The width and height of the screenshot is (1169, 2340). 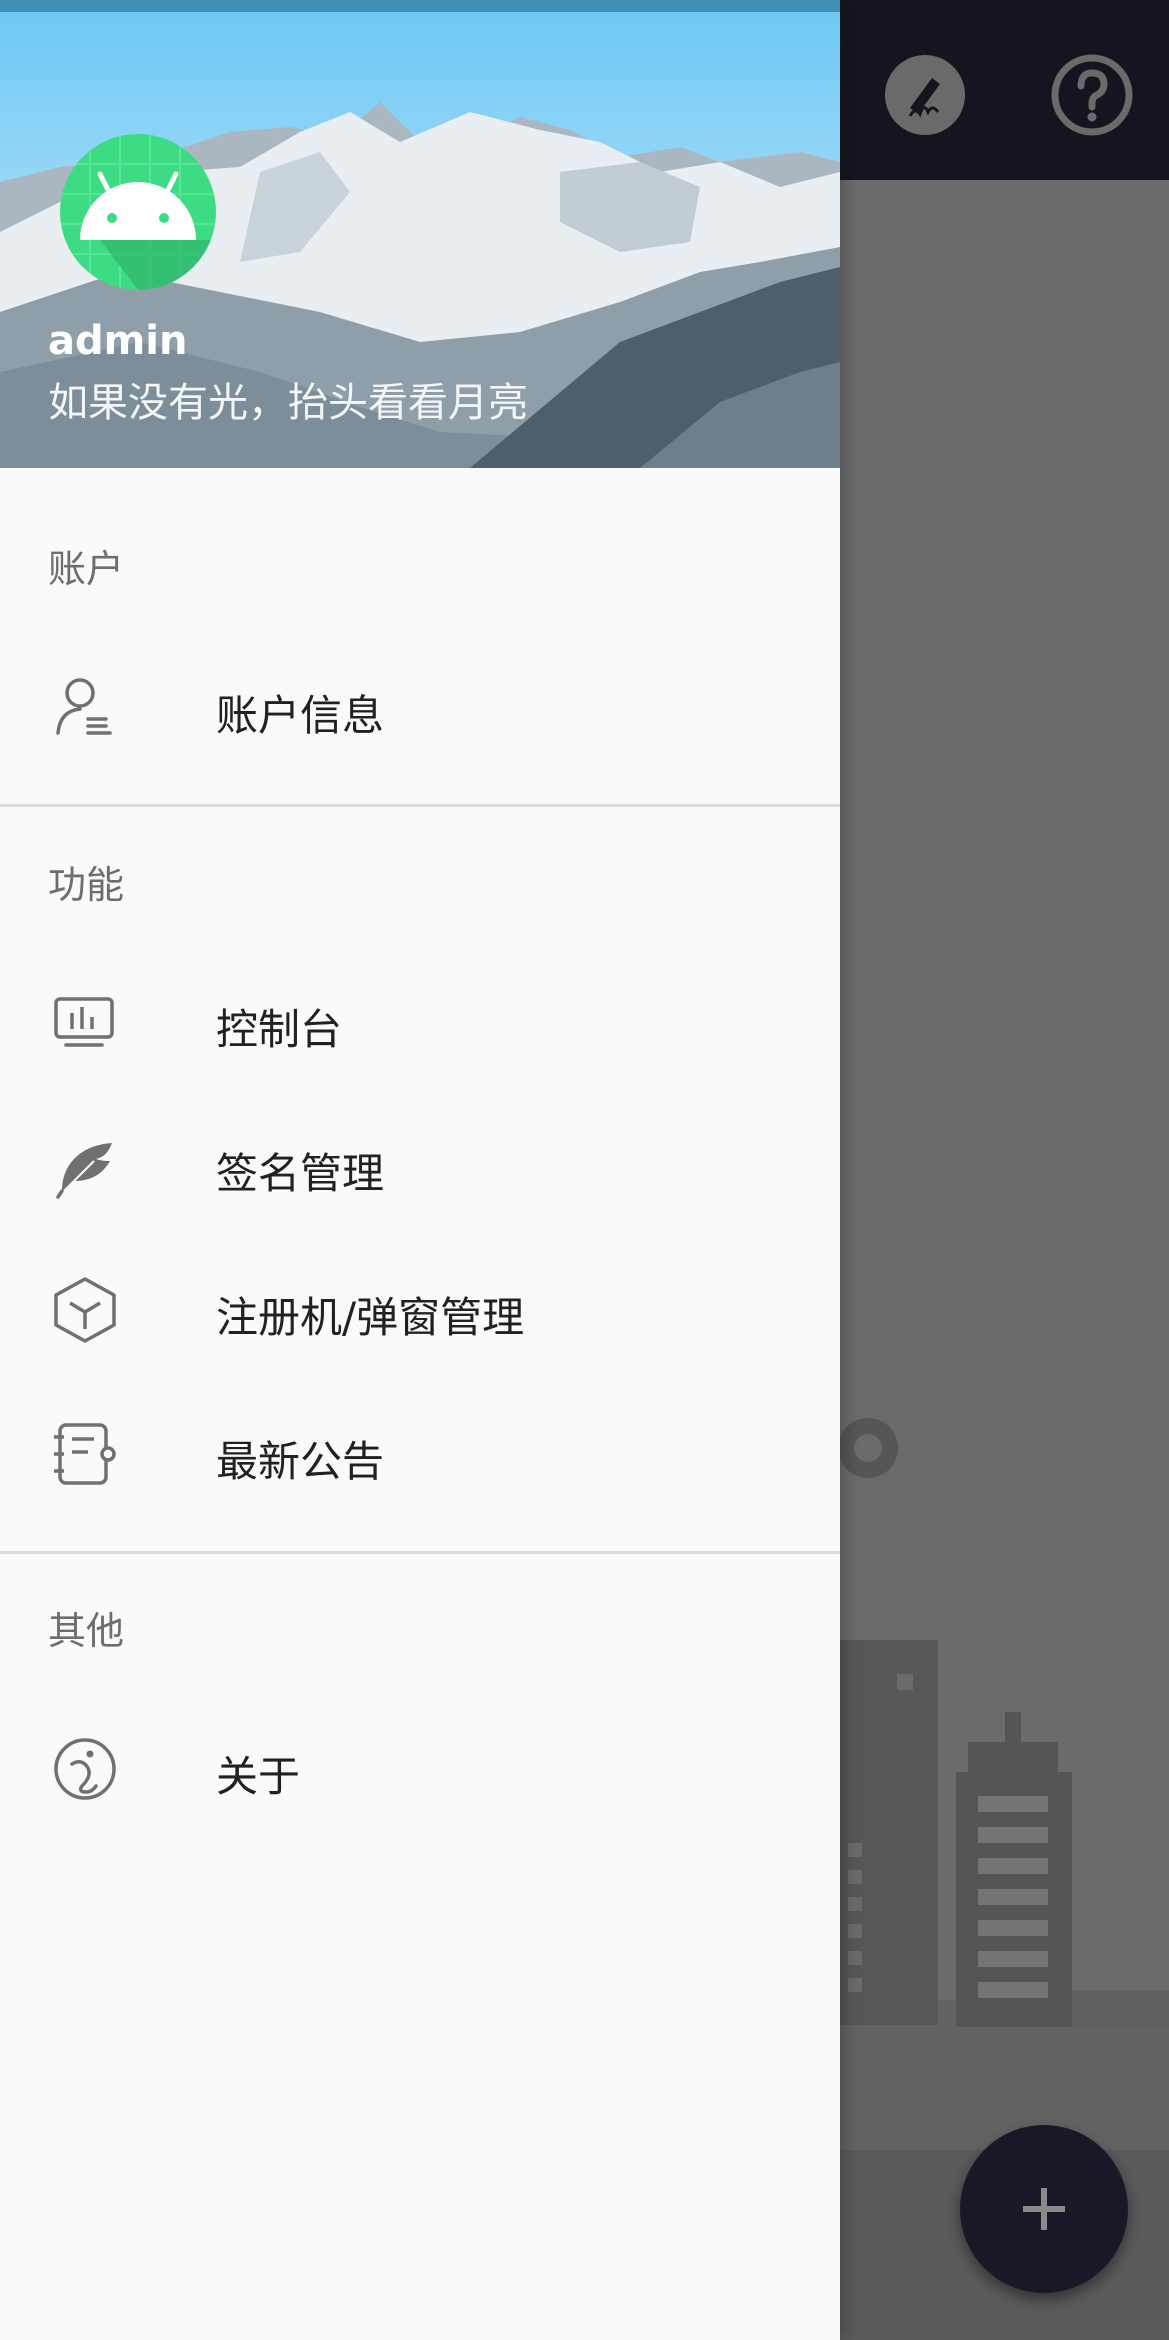 I want to click on feather-icon, so click(x=84, y=1171).